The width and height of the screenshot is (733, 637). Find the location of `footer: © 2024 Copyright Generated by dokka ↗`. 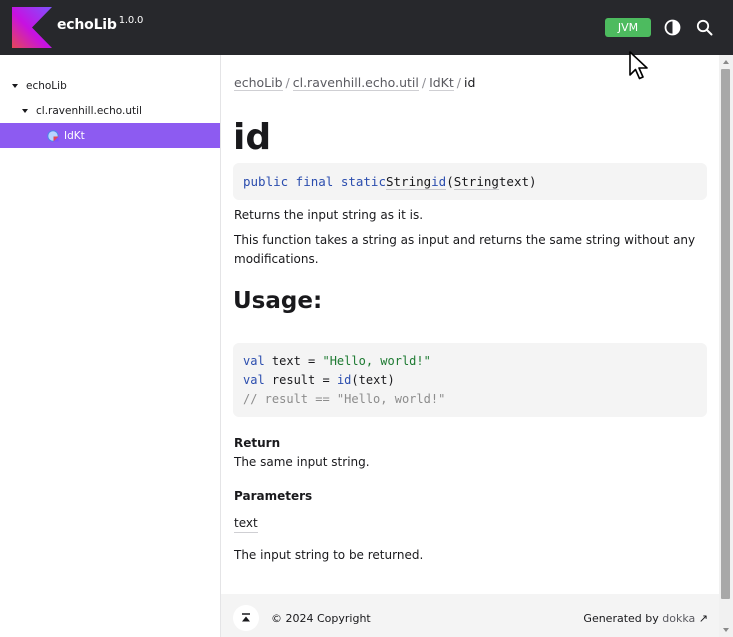

footer: © 2024 Copyright Generated by dokka ↗ is located at coordinates (470, 615).